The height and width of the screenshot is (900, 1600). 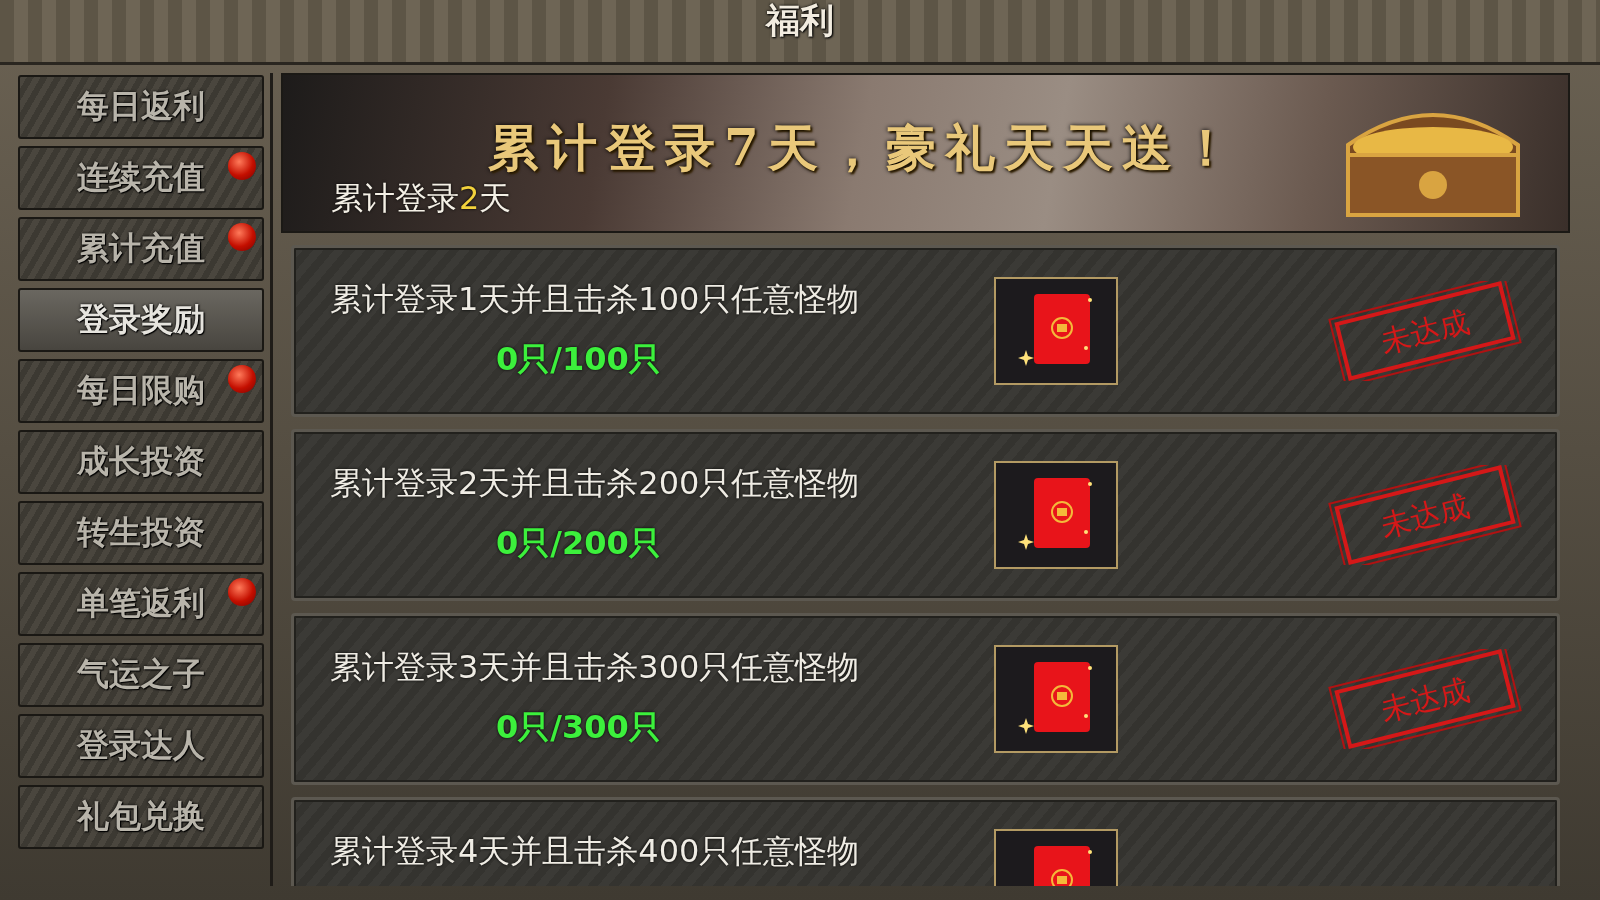 What do you see at coordinates (595, 851) in the screenshot?
I see `task-description: 累计登录4天并且击杀400只任意怪物` at bounding box center [595, 851].